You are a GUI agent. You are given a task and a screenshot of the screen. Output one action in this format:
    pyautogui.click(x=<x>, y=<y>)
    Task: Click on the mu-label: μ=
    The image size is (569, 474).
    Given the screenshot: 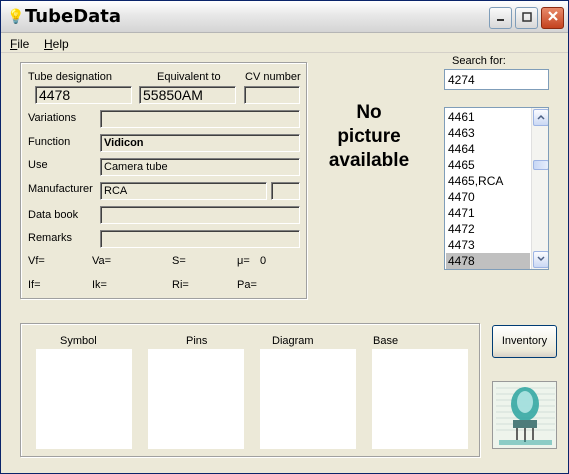 What is the action you would take?
    pyautogui.click(x=243, y=261)
    